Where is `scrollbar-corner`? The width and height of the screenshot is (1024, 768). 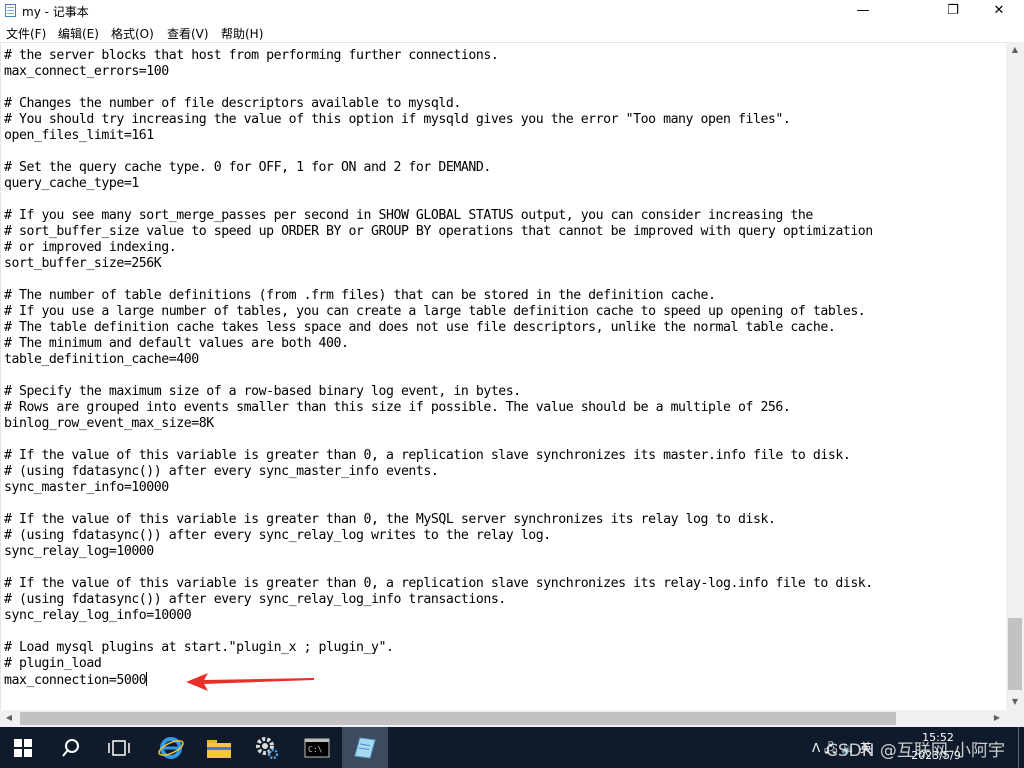
scrollbar-corner is located at coordinates (1015, 718).